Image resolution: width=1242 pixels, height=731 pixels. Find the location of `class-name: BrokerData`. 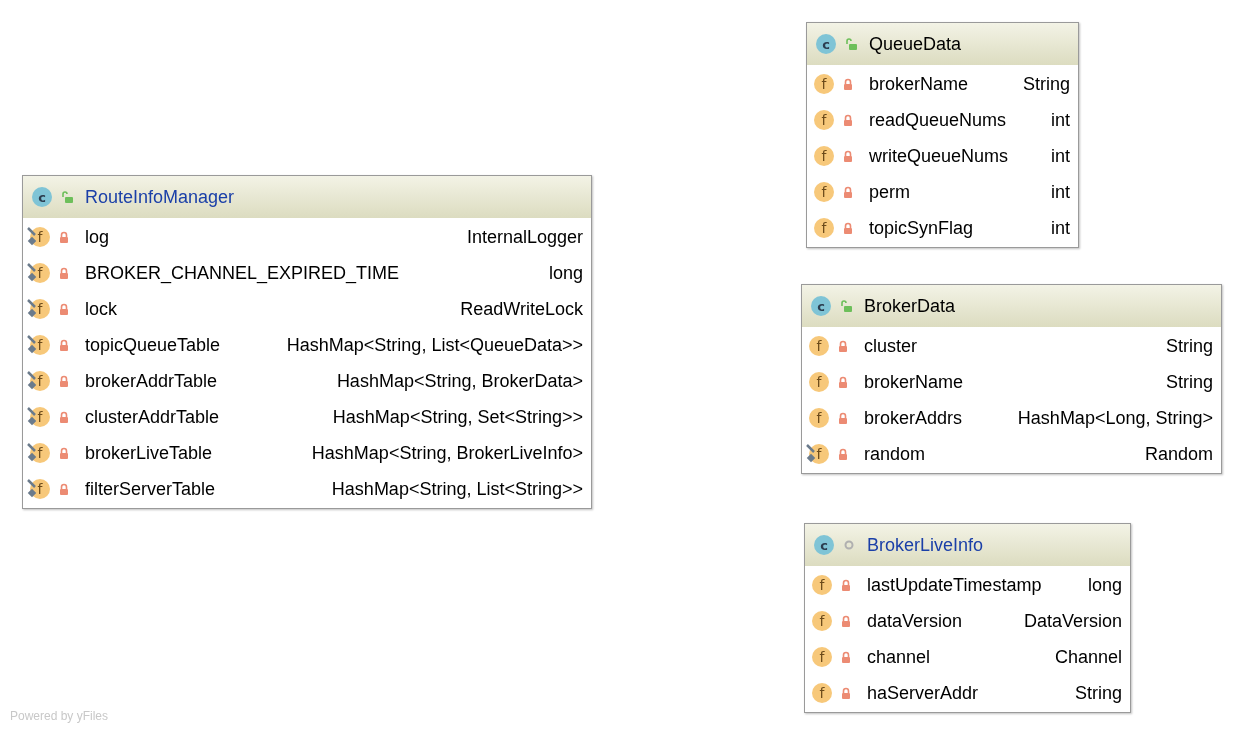

class-name: BrokerData is located at coordinates (910, 306).